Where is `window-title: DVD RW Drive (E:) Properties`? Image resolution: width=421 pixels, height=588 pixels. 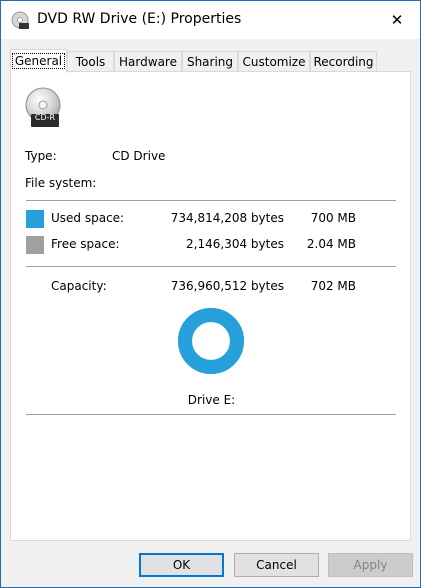 window-title: DVD RW Drive (E:) Properties is located at coordinates (139, 19).